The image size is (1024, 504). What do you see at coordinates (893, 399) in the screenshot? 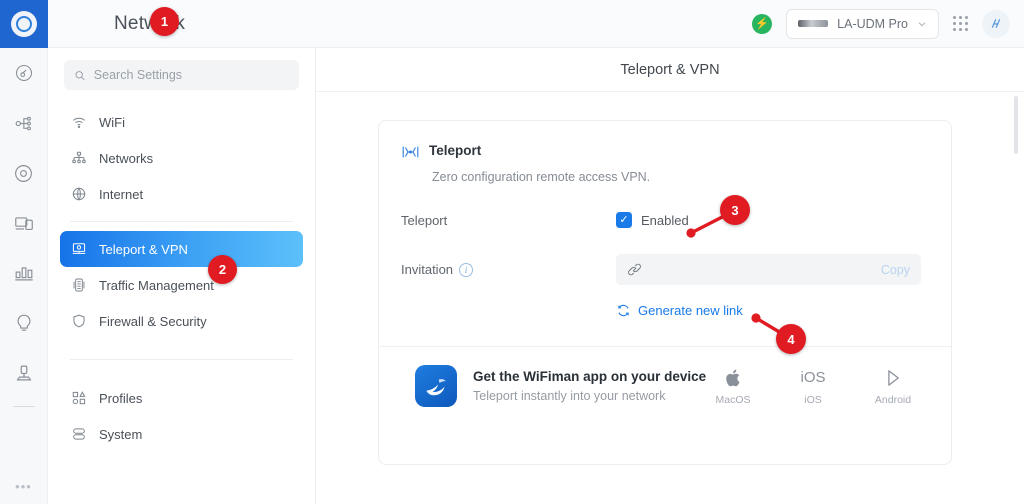
I see `store-label: Android` at bounding box center [893, 399].